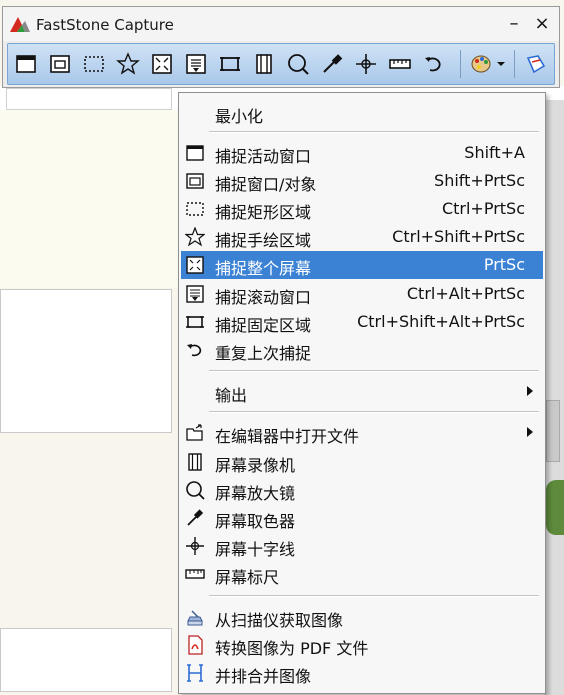 The width and height of the screenshot is (564, 695). I want to click on menu-item-repeat-last-capture: 重复上次捕捉, so click(362, 350).